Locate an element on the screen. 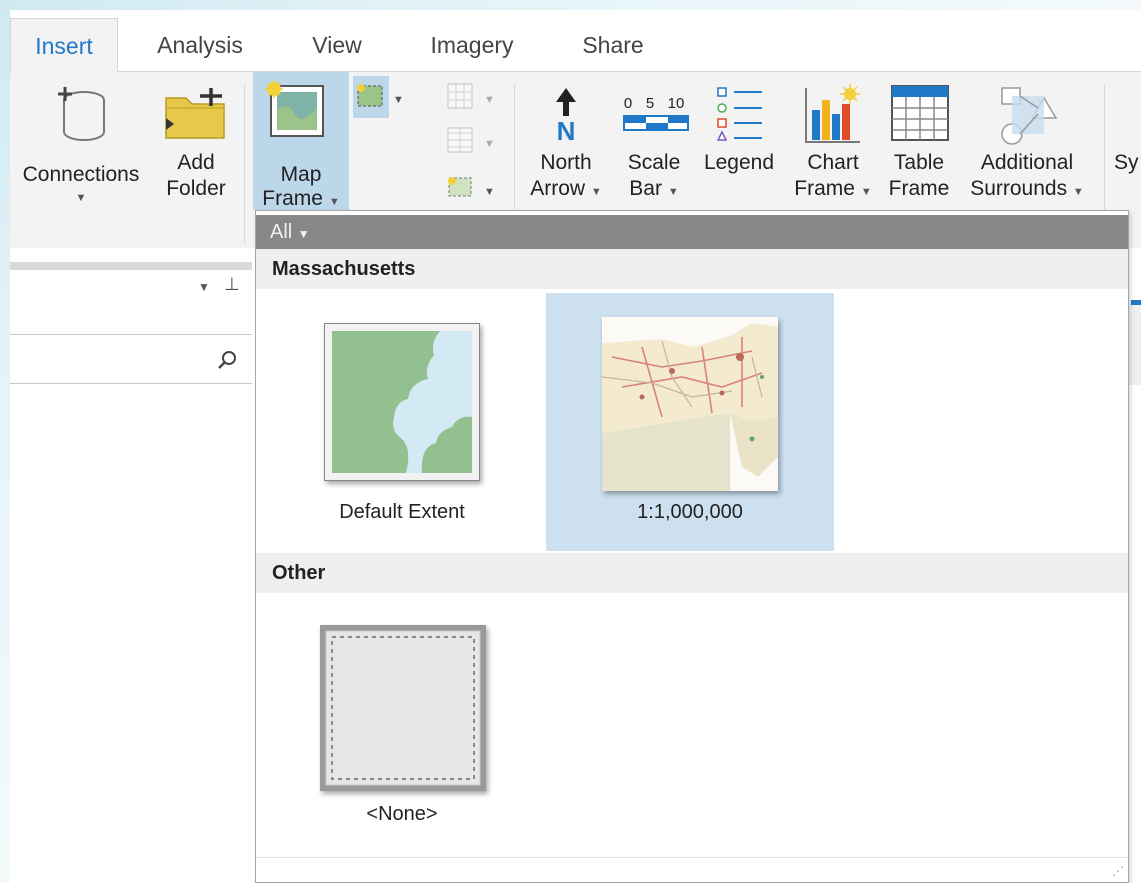  legend-button: Legend is located at coordinates (739, 147).